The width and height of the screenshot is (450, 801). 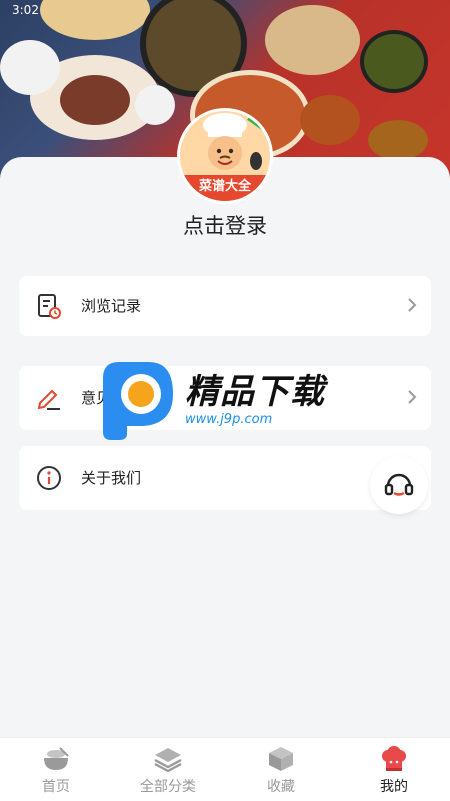 What do you see at coordinates (56, 758) in the screenshot?
I see `bowl-icon` at bounding box center [56, 758].